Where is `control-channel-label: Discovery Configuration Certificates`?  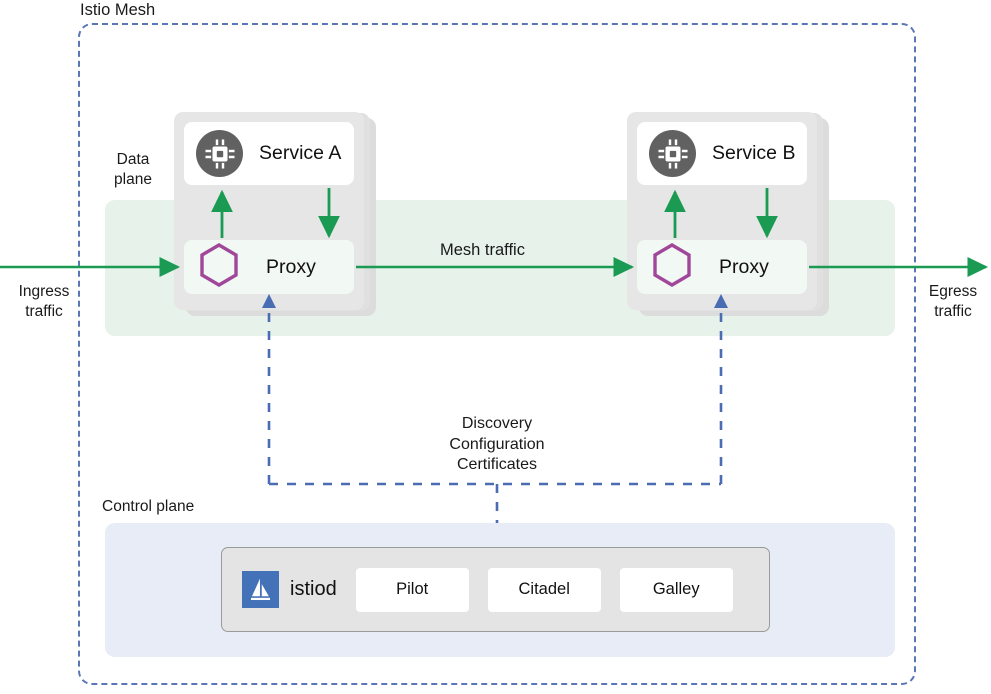
control-channel-label: Discovery Configuration Certificates is located at coordinates (497, 445).